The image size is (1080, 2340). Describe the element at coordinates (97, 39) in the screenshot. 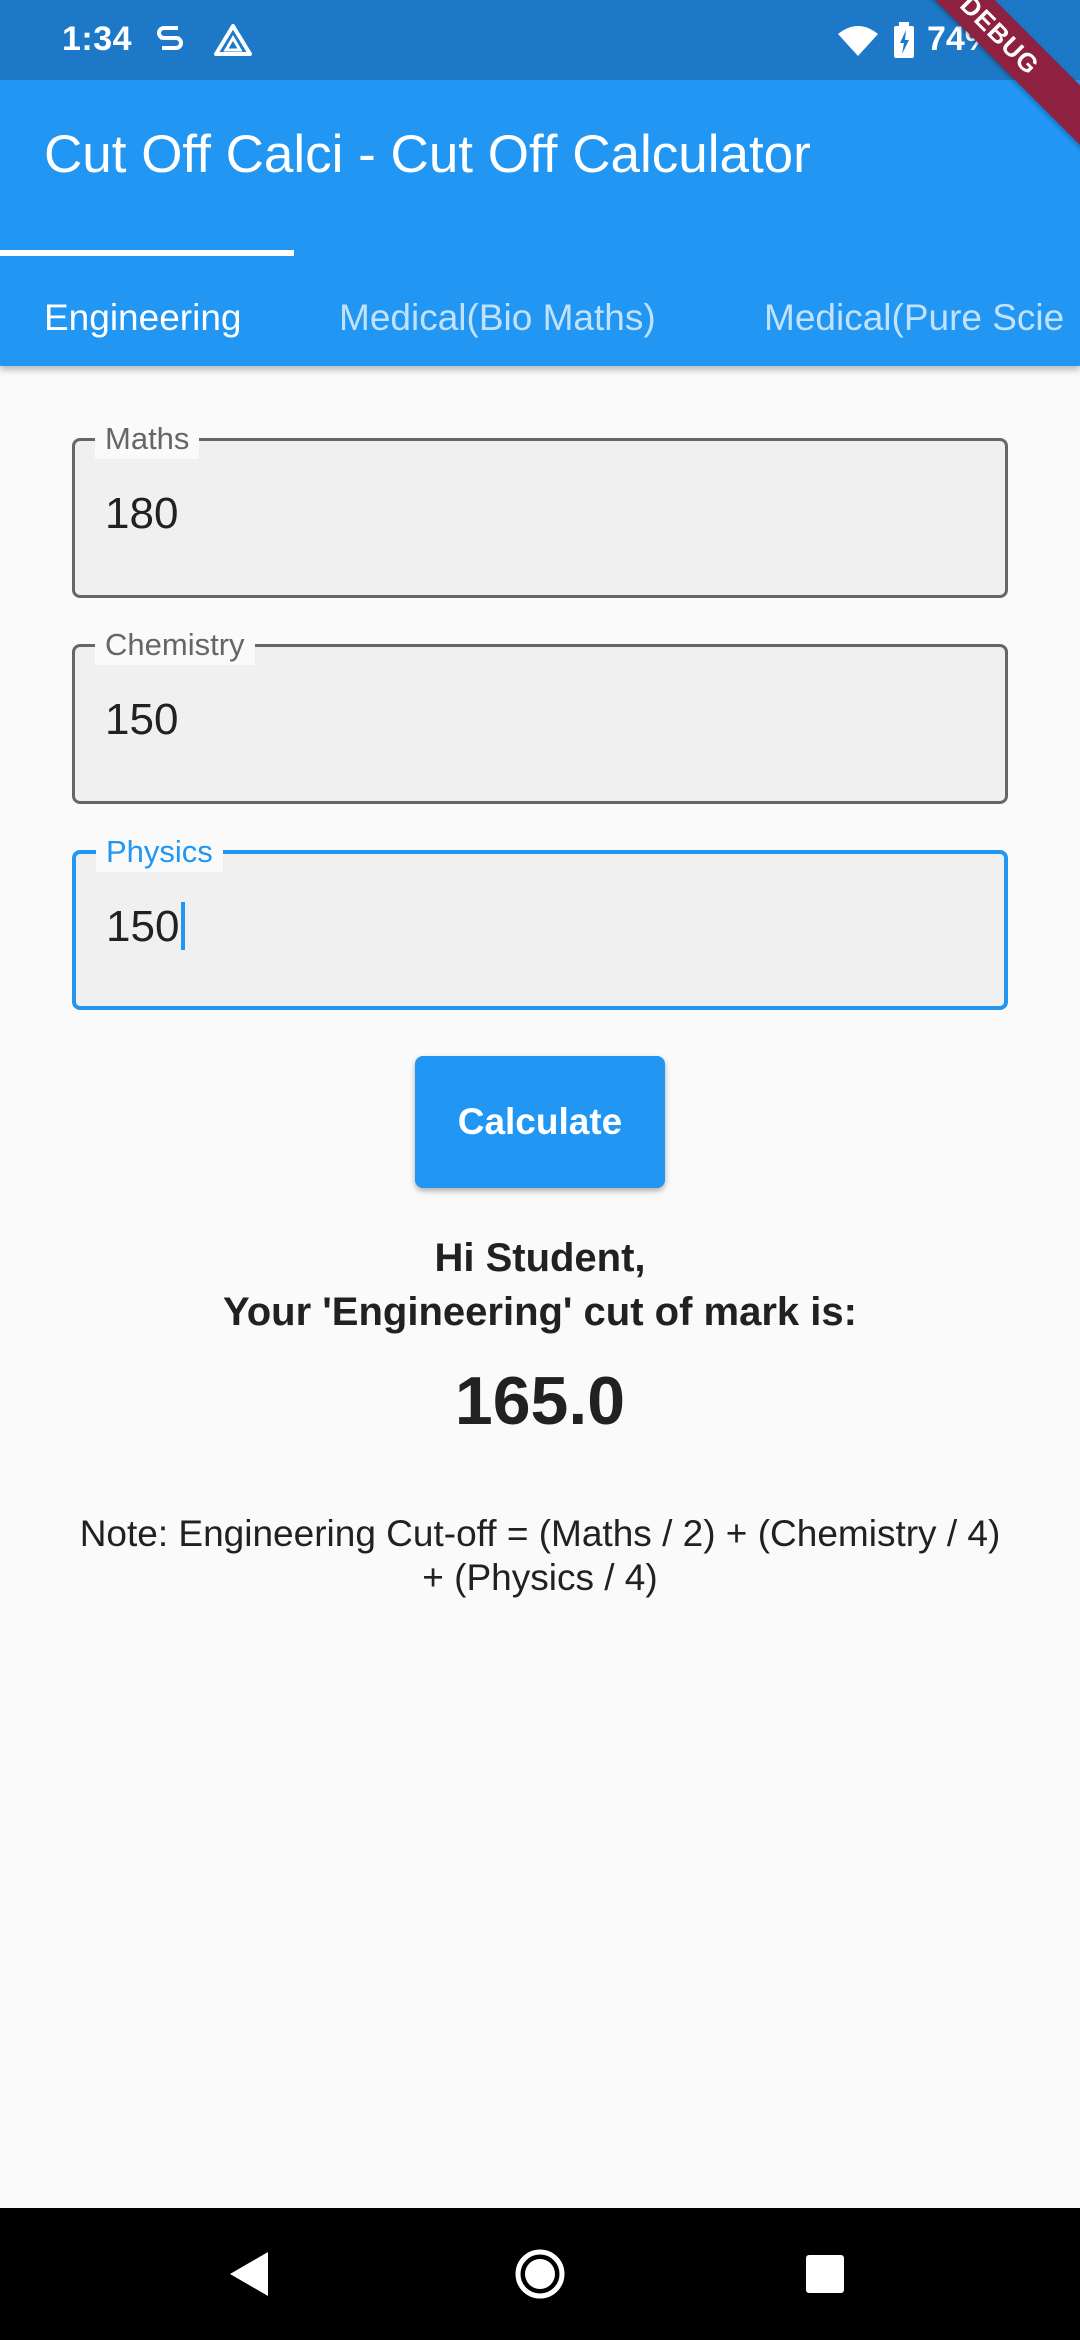

I see `status-time: 1:34` at that location.